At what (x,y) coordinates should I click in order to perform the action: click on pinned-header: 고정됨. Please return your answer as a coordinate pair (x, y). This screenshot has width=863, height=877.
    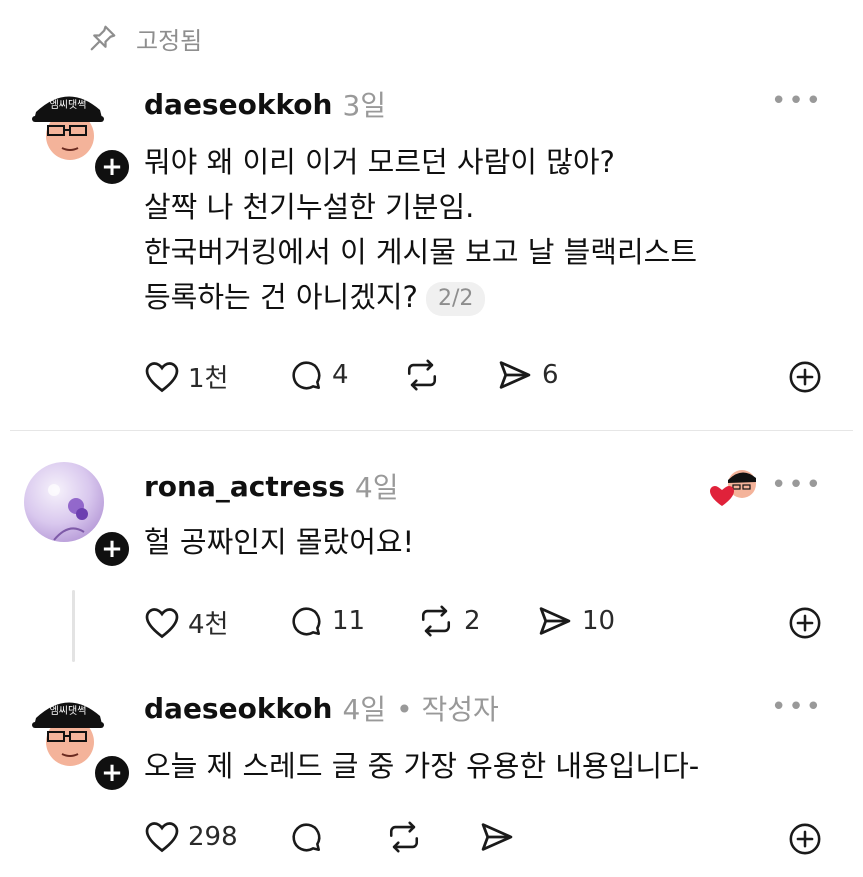
    Looking at the image, I should click on (145, 38).